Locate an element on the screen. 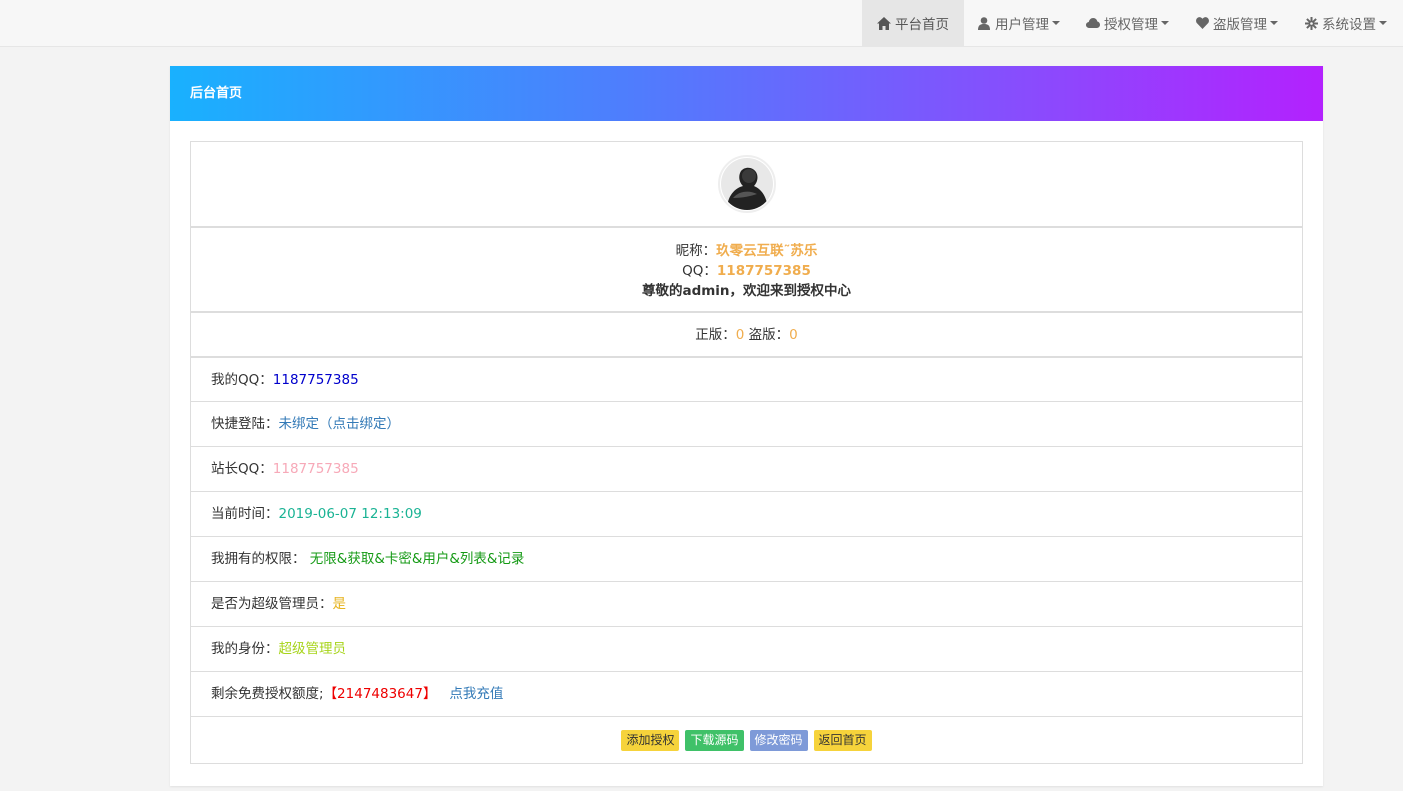  nav-piracy-label: 盗版管理 is located at coordinates (1240, 25).